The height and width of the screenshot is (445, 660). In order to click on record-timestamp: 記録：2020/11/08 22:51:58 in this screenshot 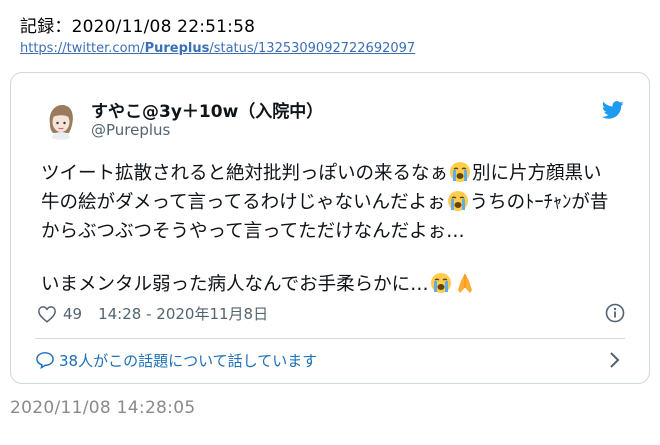, I will do `click(138, 27)`.